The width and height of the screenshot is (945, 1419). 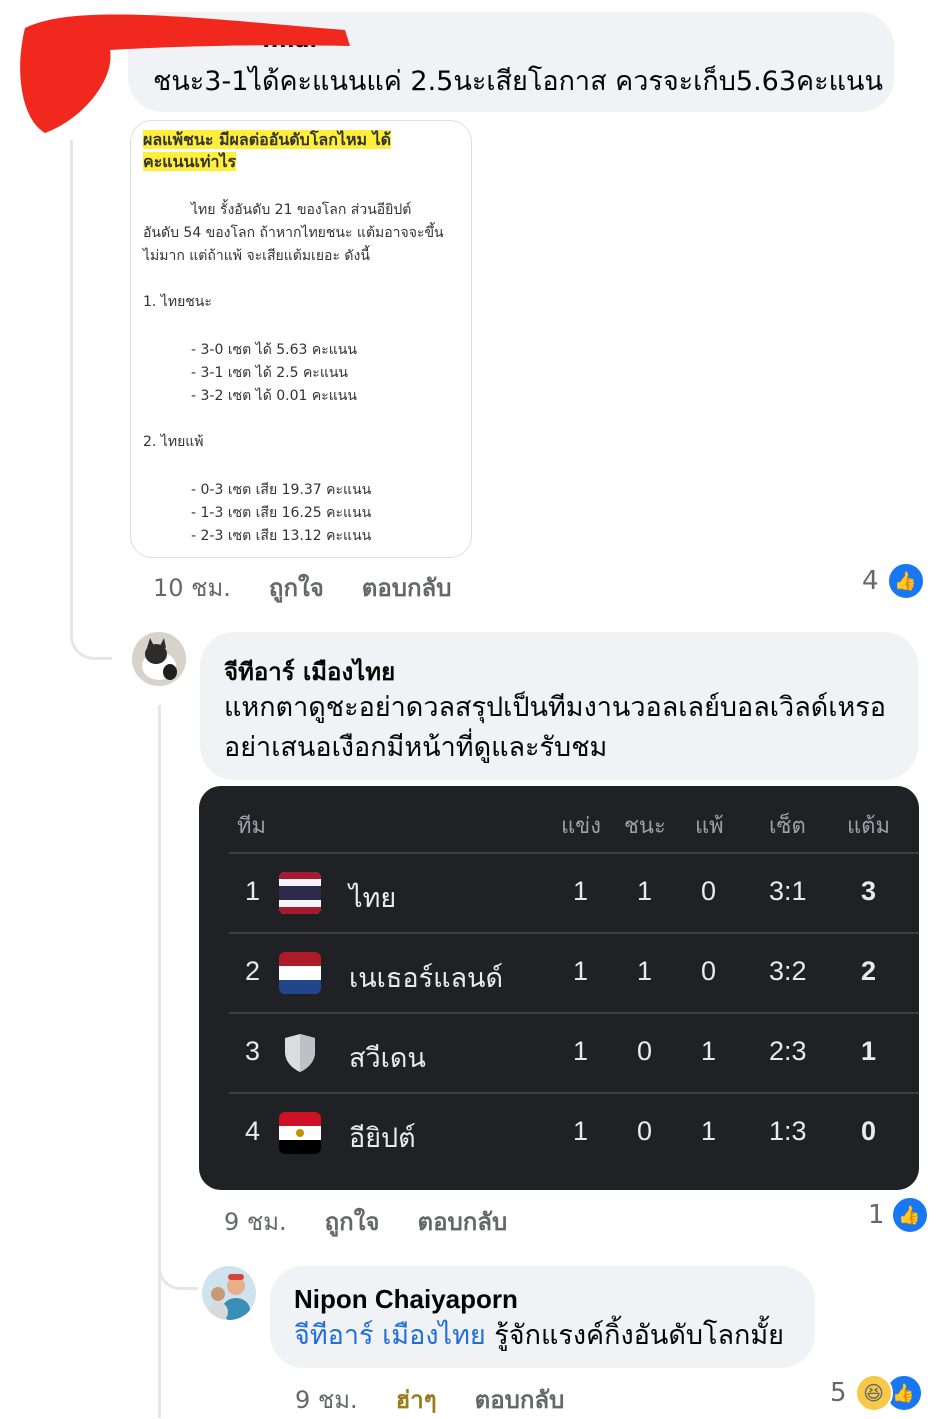 What do you see at coordinates (177, 302) in the screenshot?
I see `attachment-win-heading: 1. ไทยชนะ` at bounding box center [177, 302].